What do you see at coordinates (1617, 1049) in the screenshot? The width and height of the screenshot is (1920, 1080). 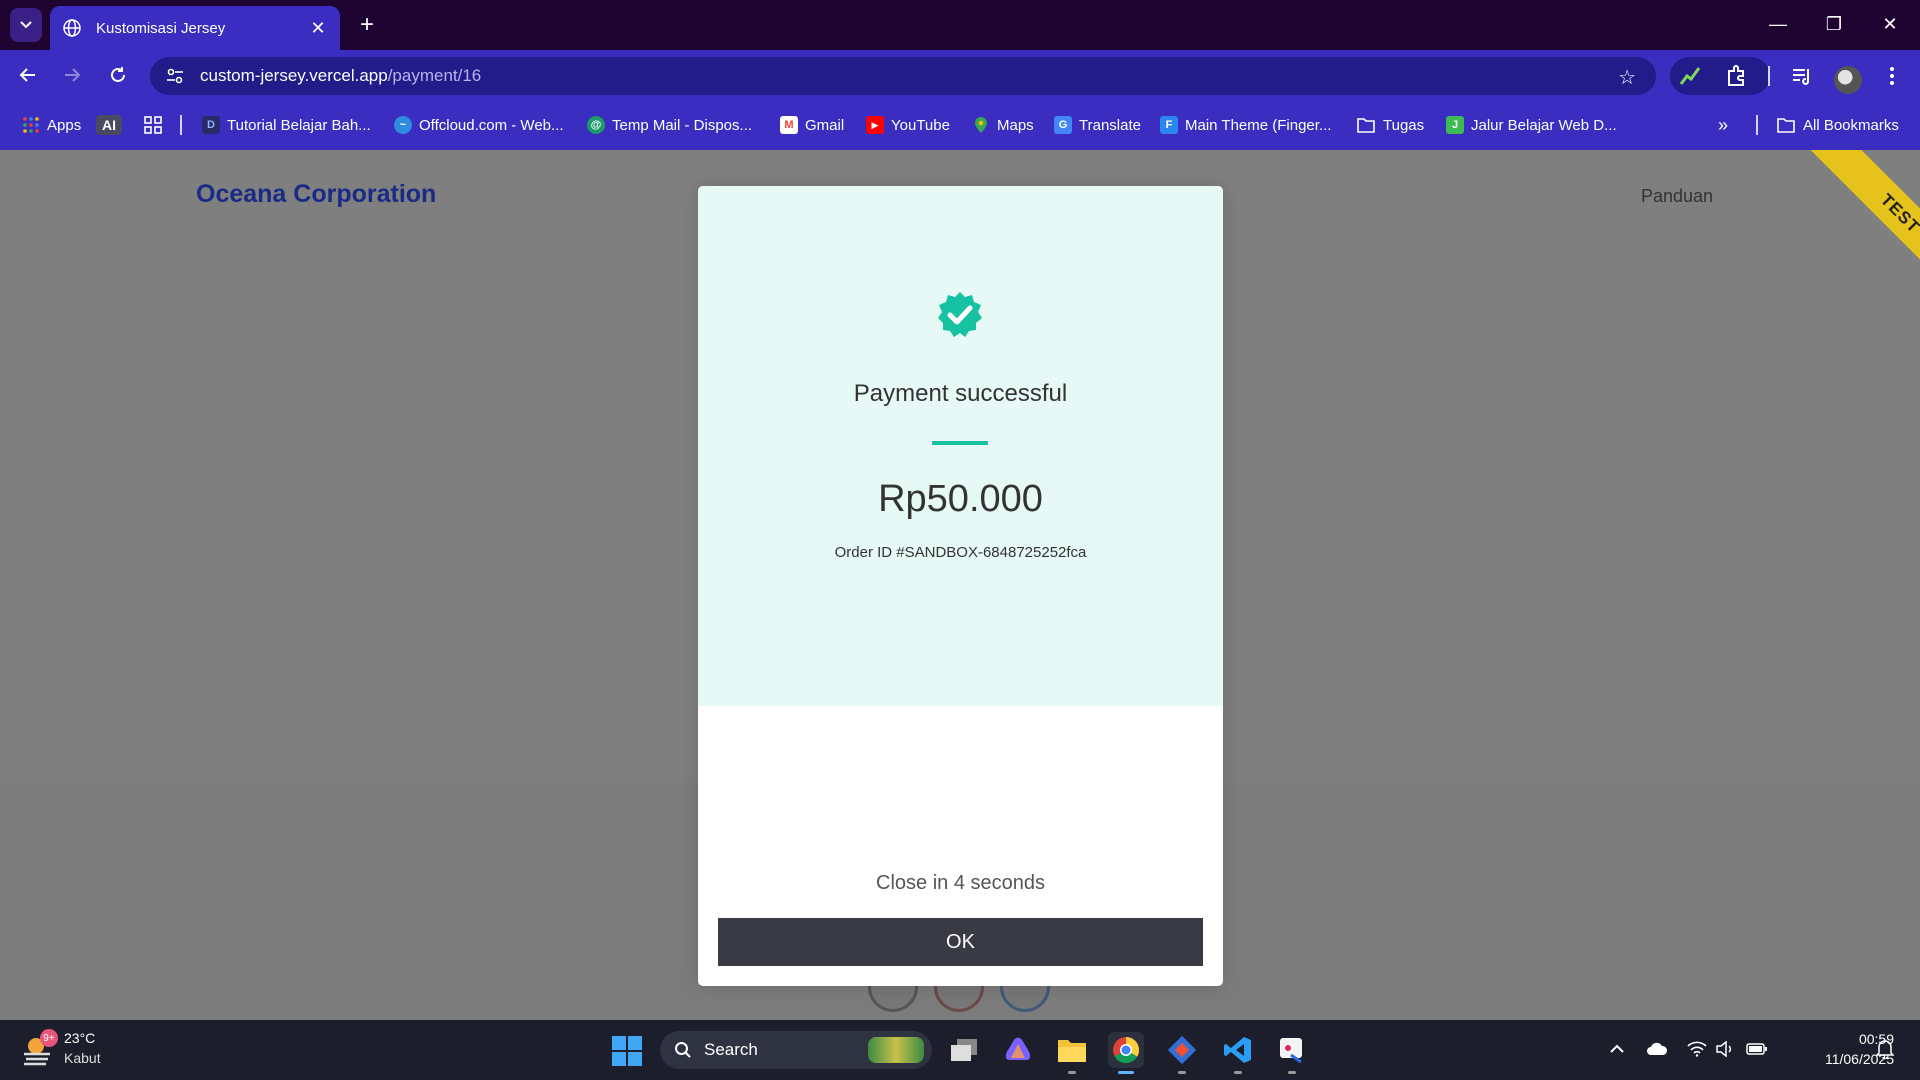 I see `chevron-up-icon` at bounding box center [1617, 1049].